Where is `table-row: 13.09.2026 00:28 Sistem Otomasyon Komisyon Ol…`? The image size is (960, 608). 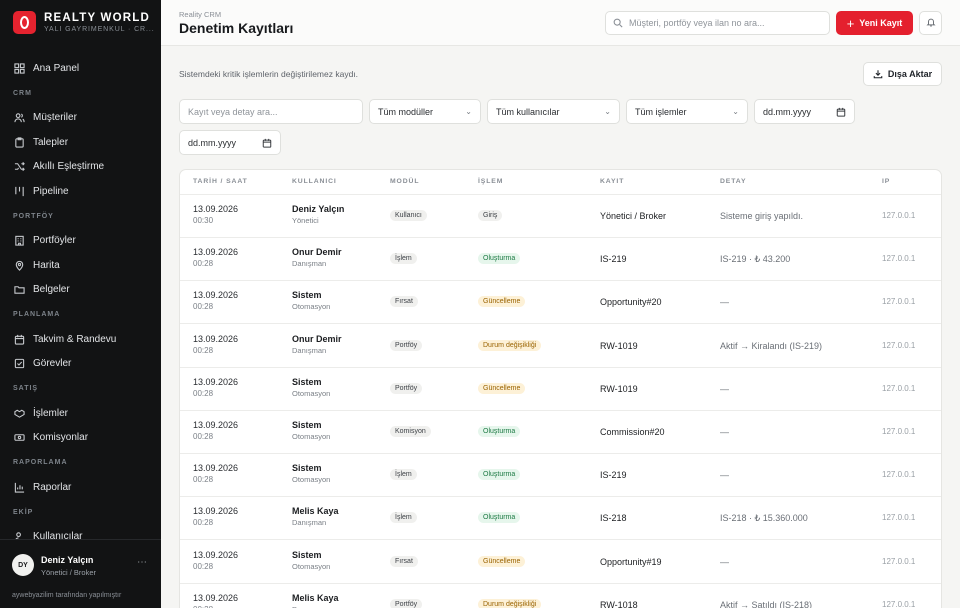 table-row: 13.09.2026 00:28 Sistem Otomasyon Komisyon Ol… is located at coordinates (560, 432).